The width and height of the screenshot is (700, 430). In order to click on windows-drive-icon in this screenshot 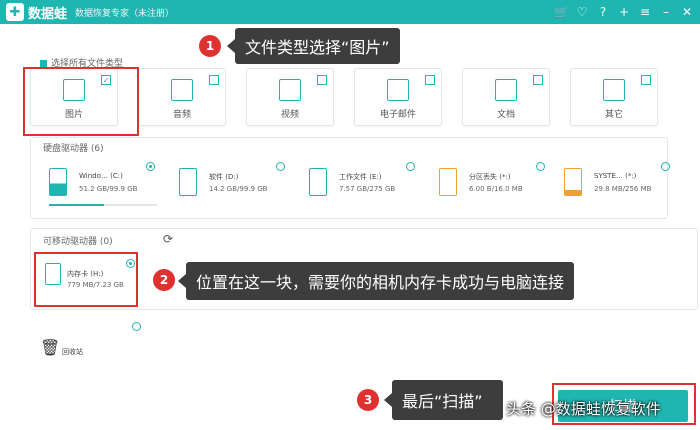, I will do `click(58, 182)`.